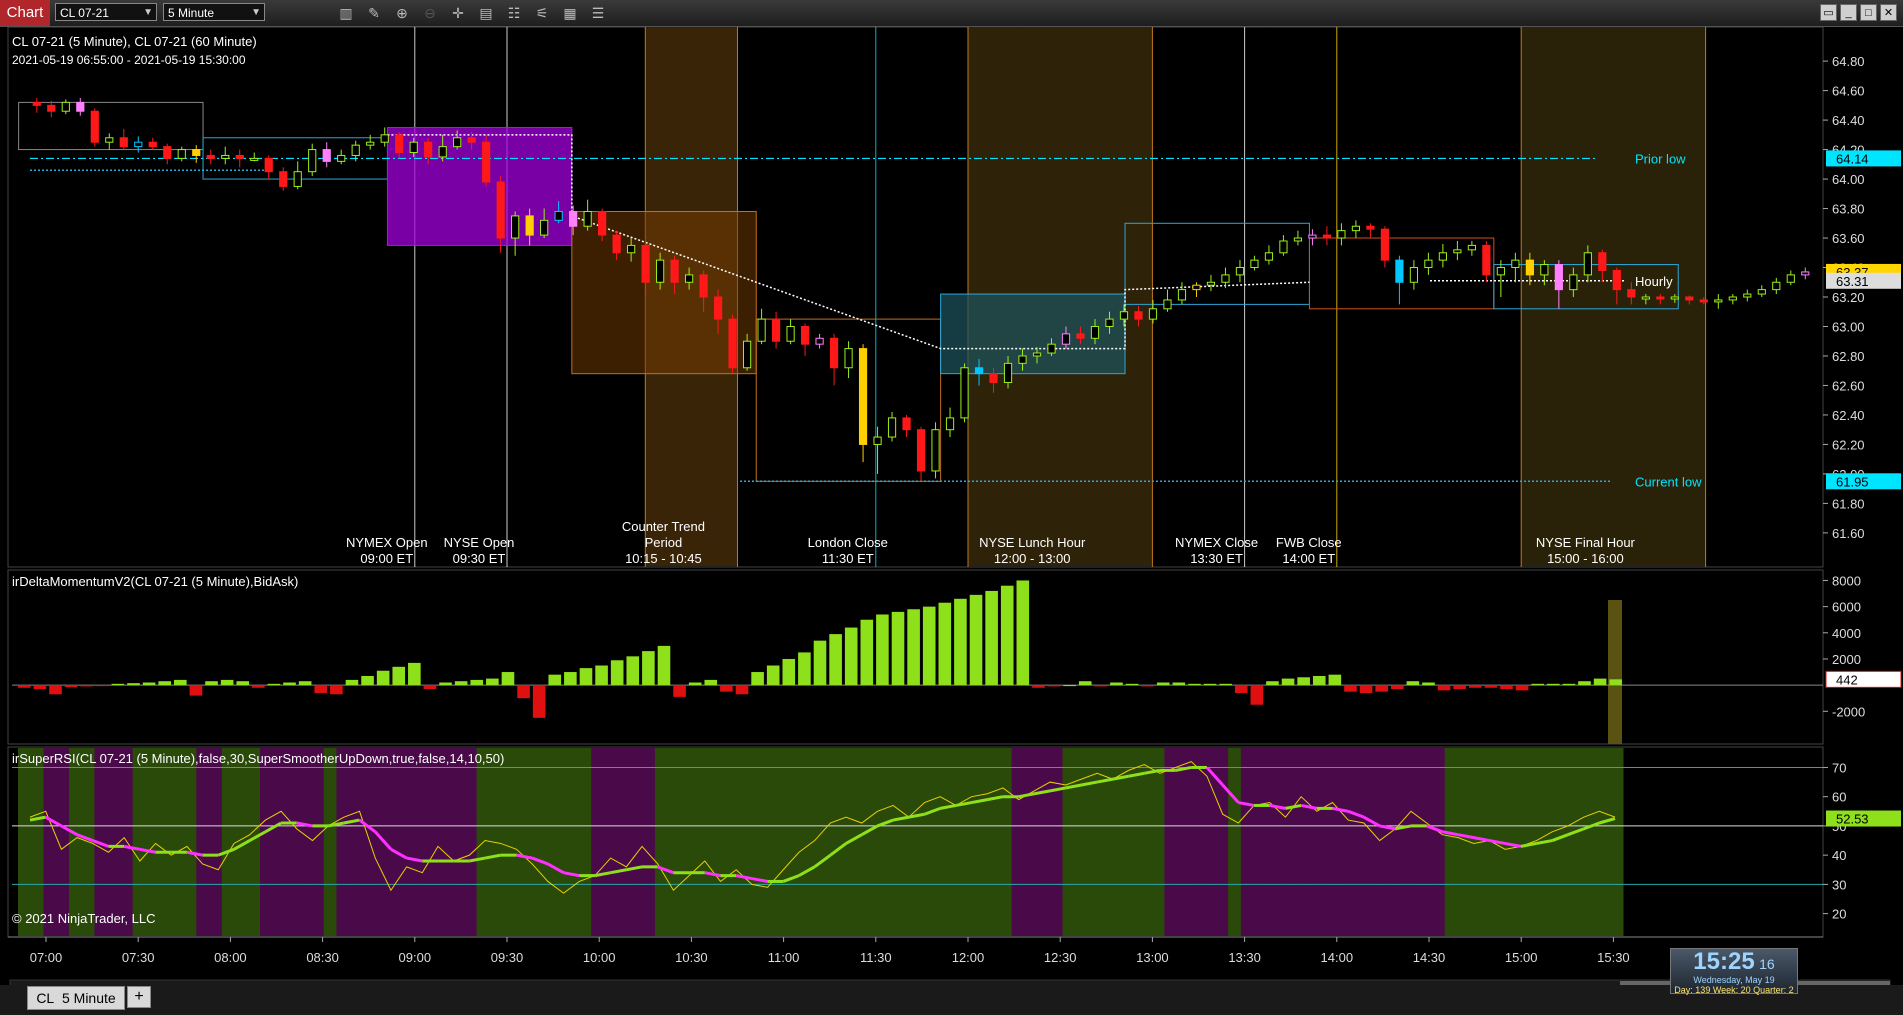 Image resolution: width=1903 pixels, height=1015 pixels. What do you see at coordinates (1337, 957) in the screenshot?
I see `time-tick-label: 14:00` at bounding box center [1337, 957].